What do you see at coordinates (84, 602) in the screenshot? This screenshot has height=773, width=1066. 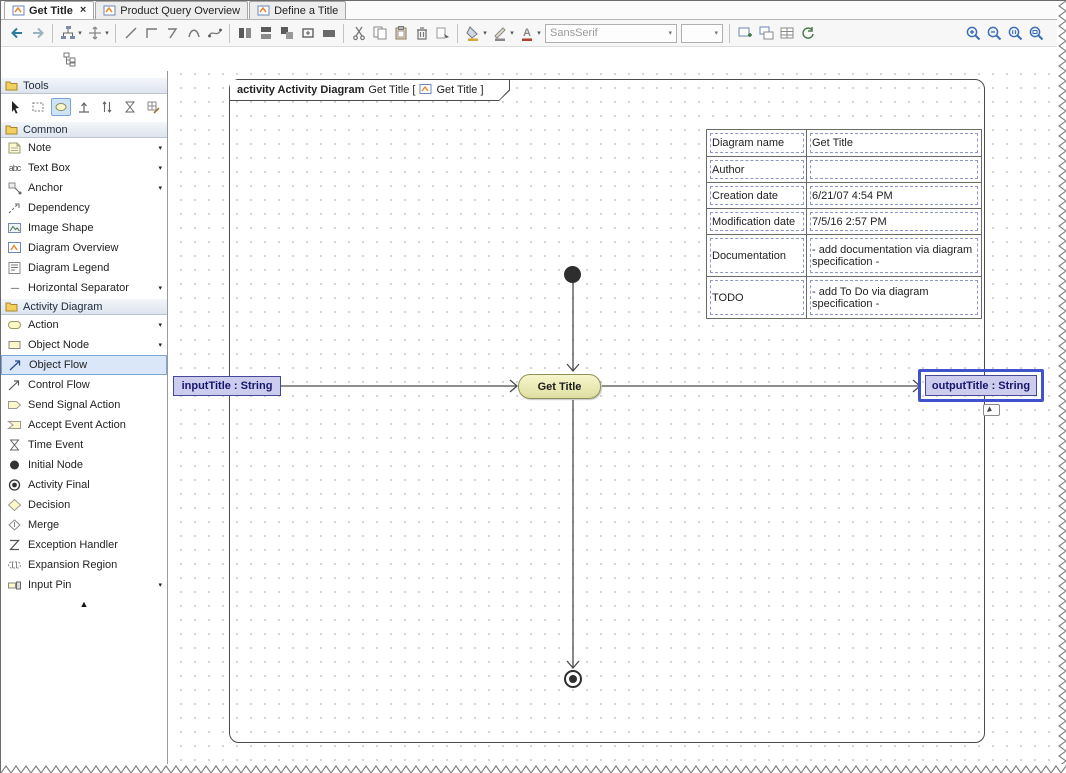 I see `palette-scroll-up-button: ▲` at bounding box center [84, 602].